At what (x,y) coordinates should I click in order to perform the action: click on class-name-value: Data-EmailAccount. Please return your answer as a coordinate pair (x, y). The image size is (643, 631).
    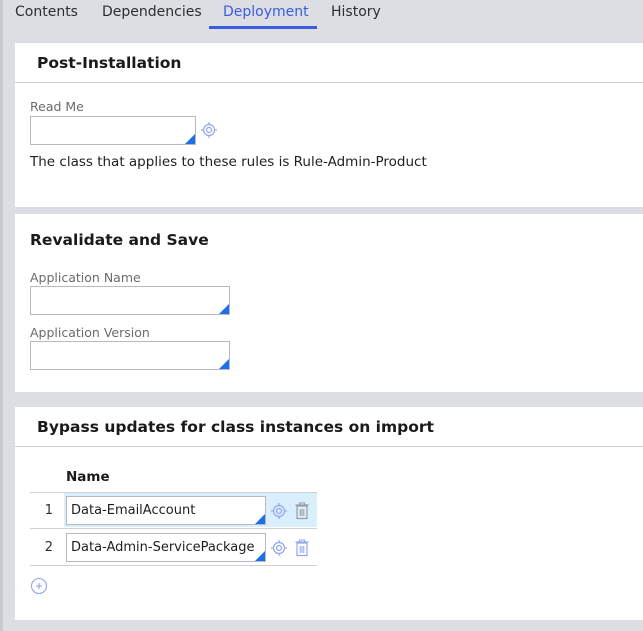
    Looking at the image, I should click on (133, 510).